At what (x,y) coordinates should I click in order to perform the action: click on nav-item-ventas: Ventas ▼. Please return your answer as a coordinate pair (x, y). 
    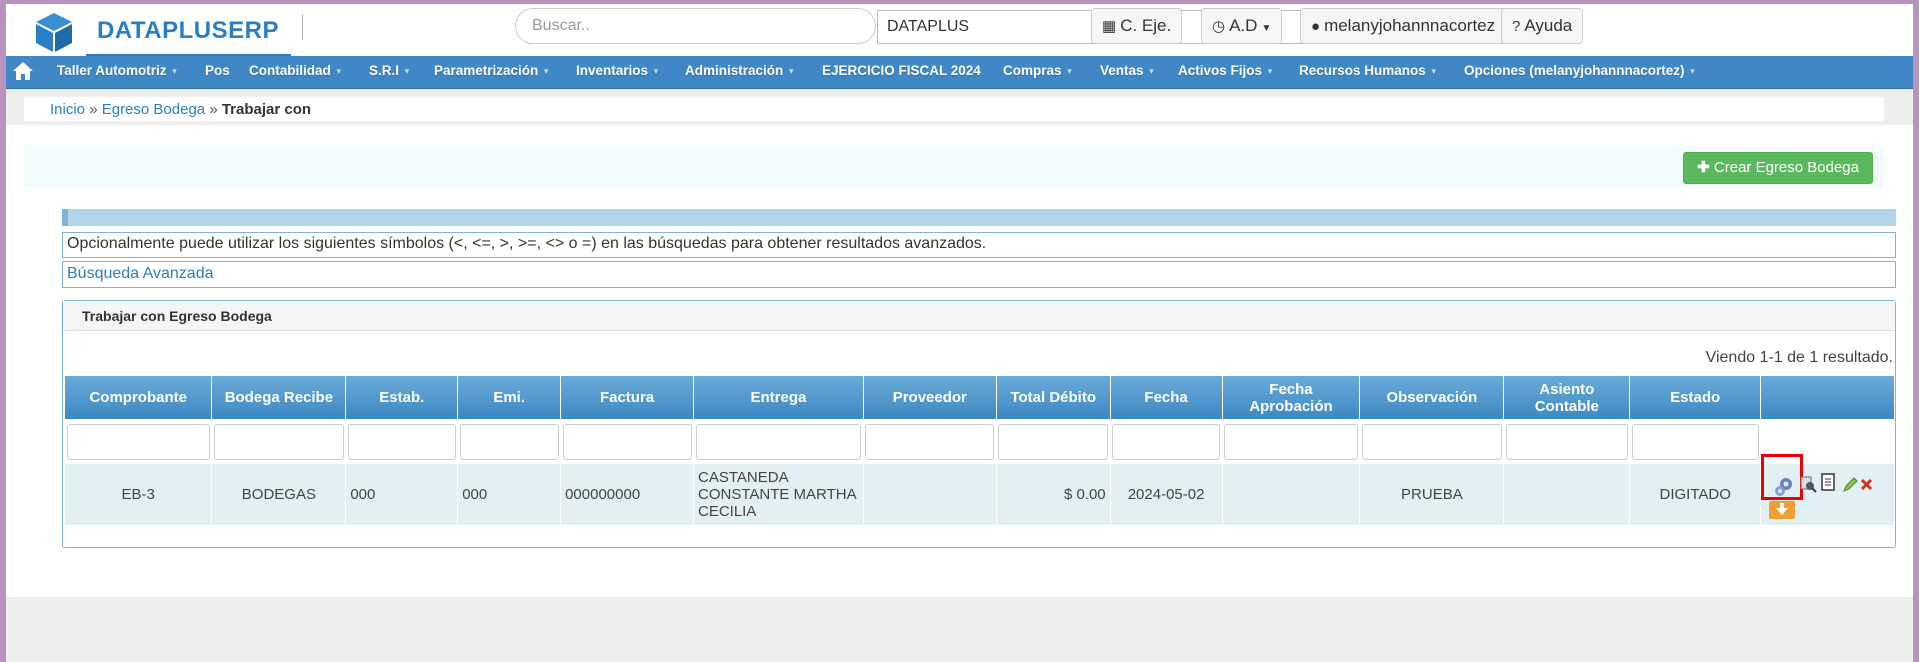
    Looking at the image, I should click on (1127, 70).